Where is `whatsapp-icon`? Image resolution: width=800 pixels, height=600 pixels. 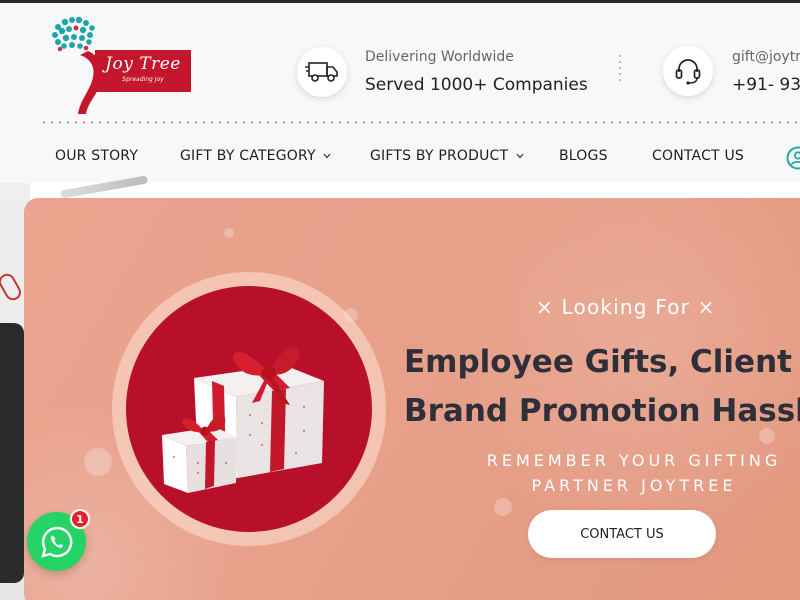 whatsapp-icon is located at coordinates (56, 542).